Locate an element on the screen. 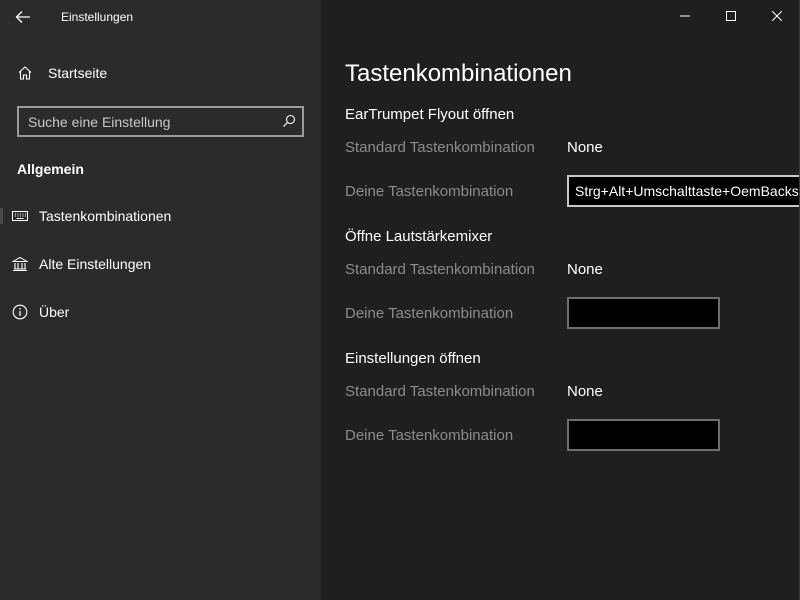 This screenshot has width=800, height=600. info-icon is located at coordinates (20, 312).